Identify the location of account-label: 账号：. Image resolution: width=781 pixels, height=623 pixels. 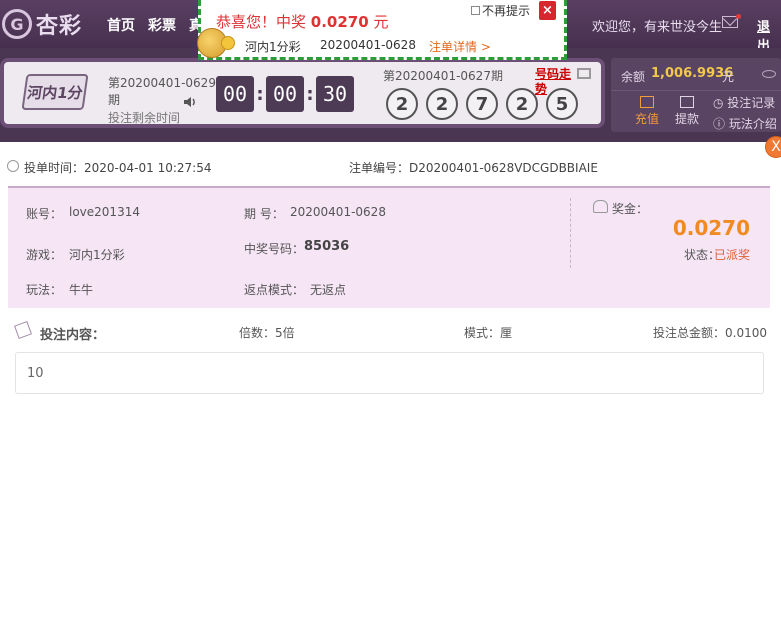
(44, 214).